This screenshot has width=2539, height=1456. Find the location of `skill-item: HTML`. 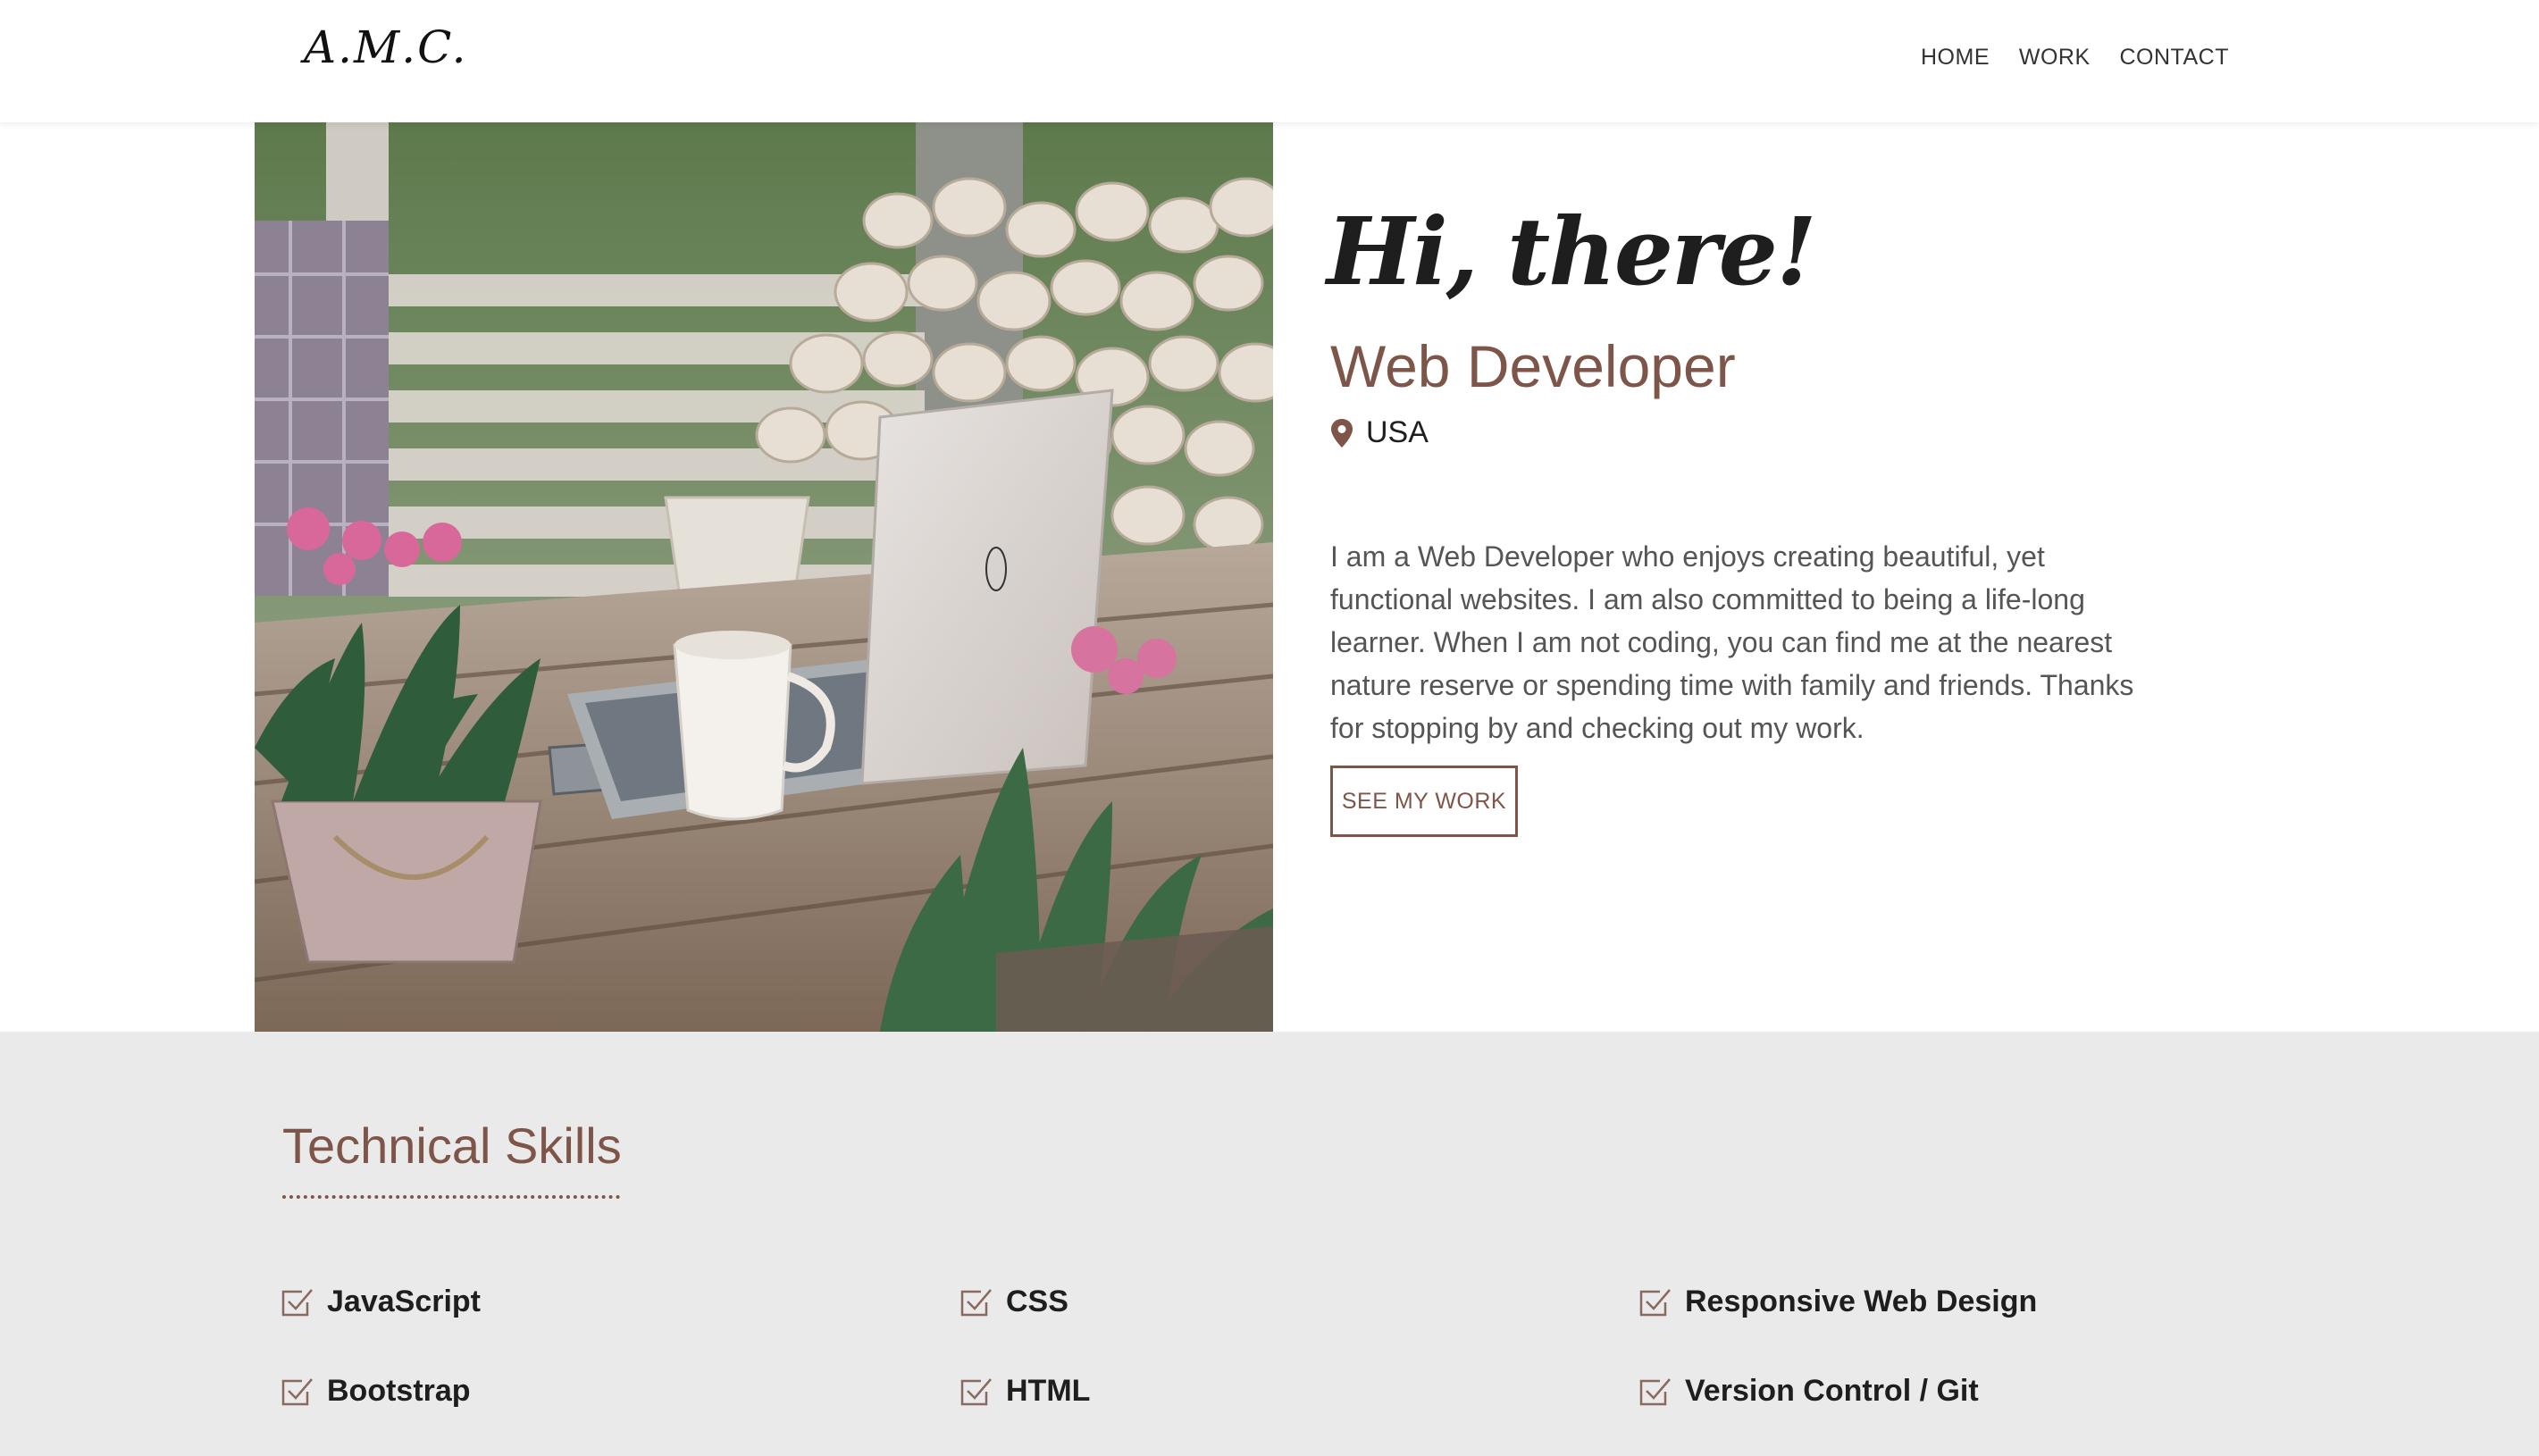

skill-item: HTML is located at coordinates (1024, 1391).